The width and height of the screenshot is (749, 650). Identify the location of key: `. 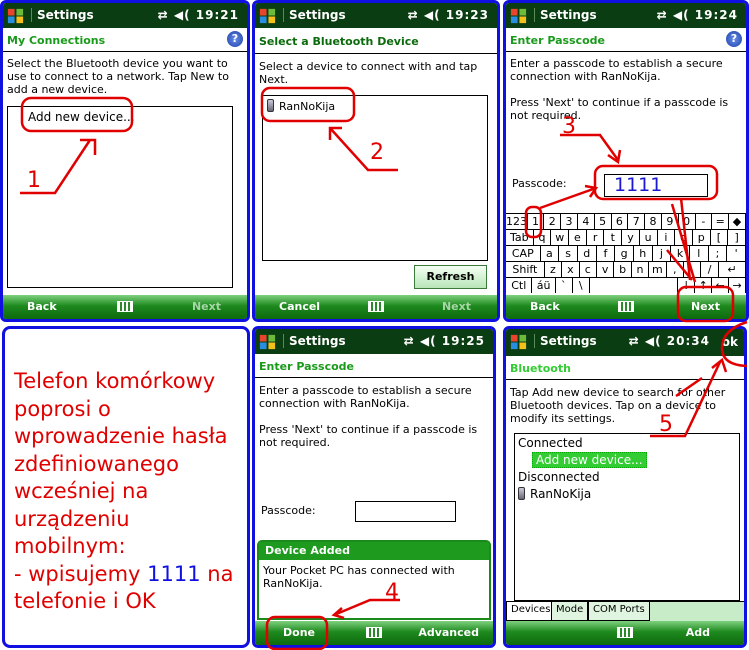
(564, 285).